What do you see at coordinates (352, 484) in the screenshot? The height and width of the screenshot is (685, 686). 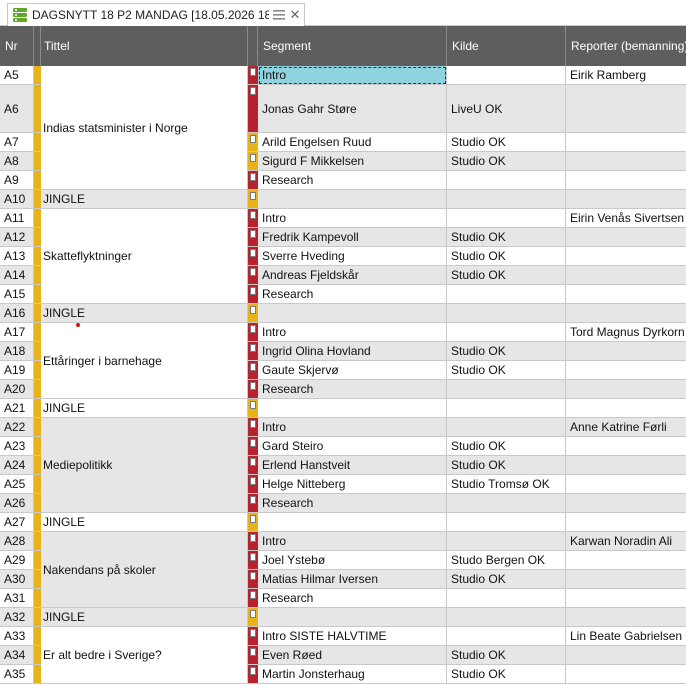 I see `segment-cell: Helge Nitteberg` at bounding box center [352, 484].